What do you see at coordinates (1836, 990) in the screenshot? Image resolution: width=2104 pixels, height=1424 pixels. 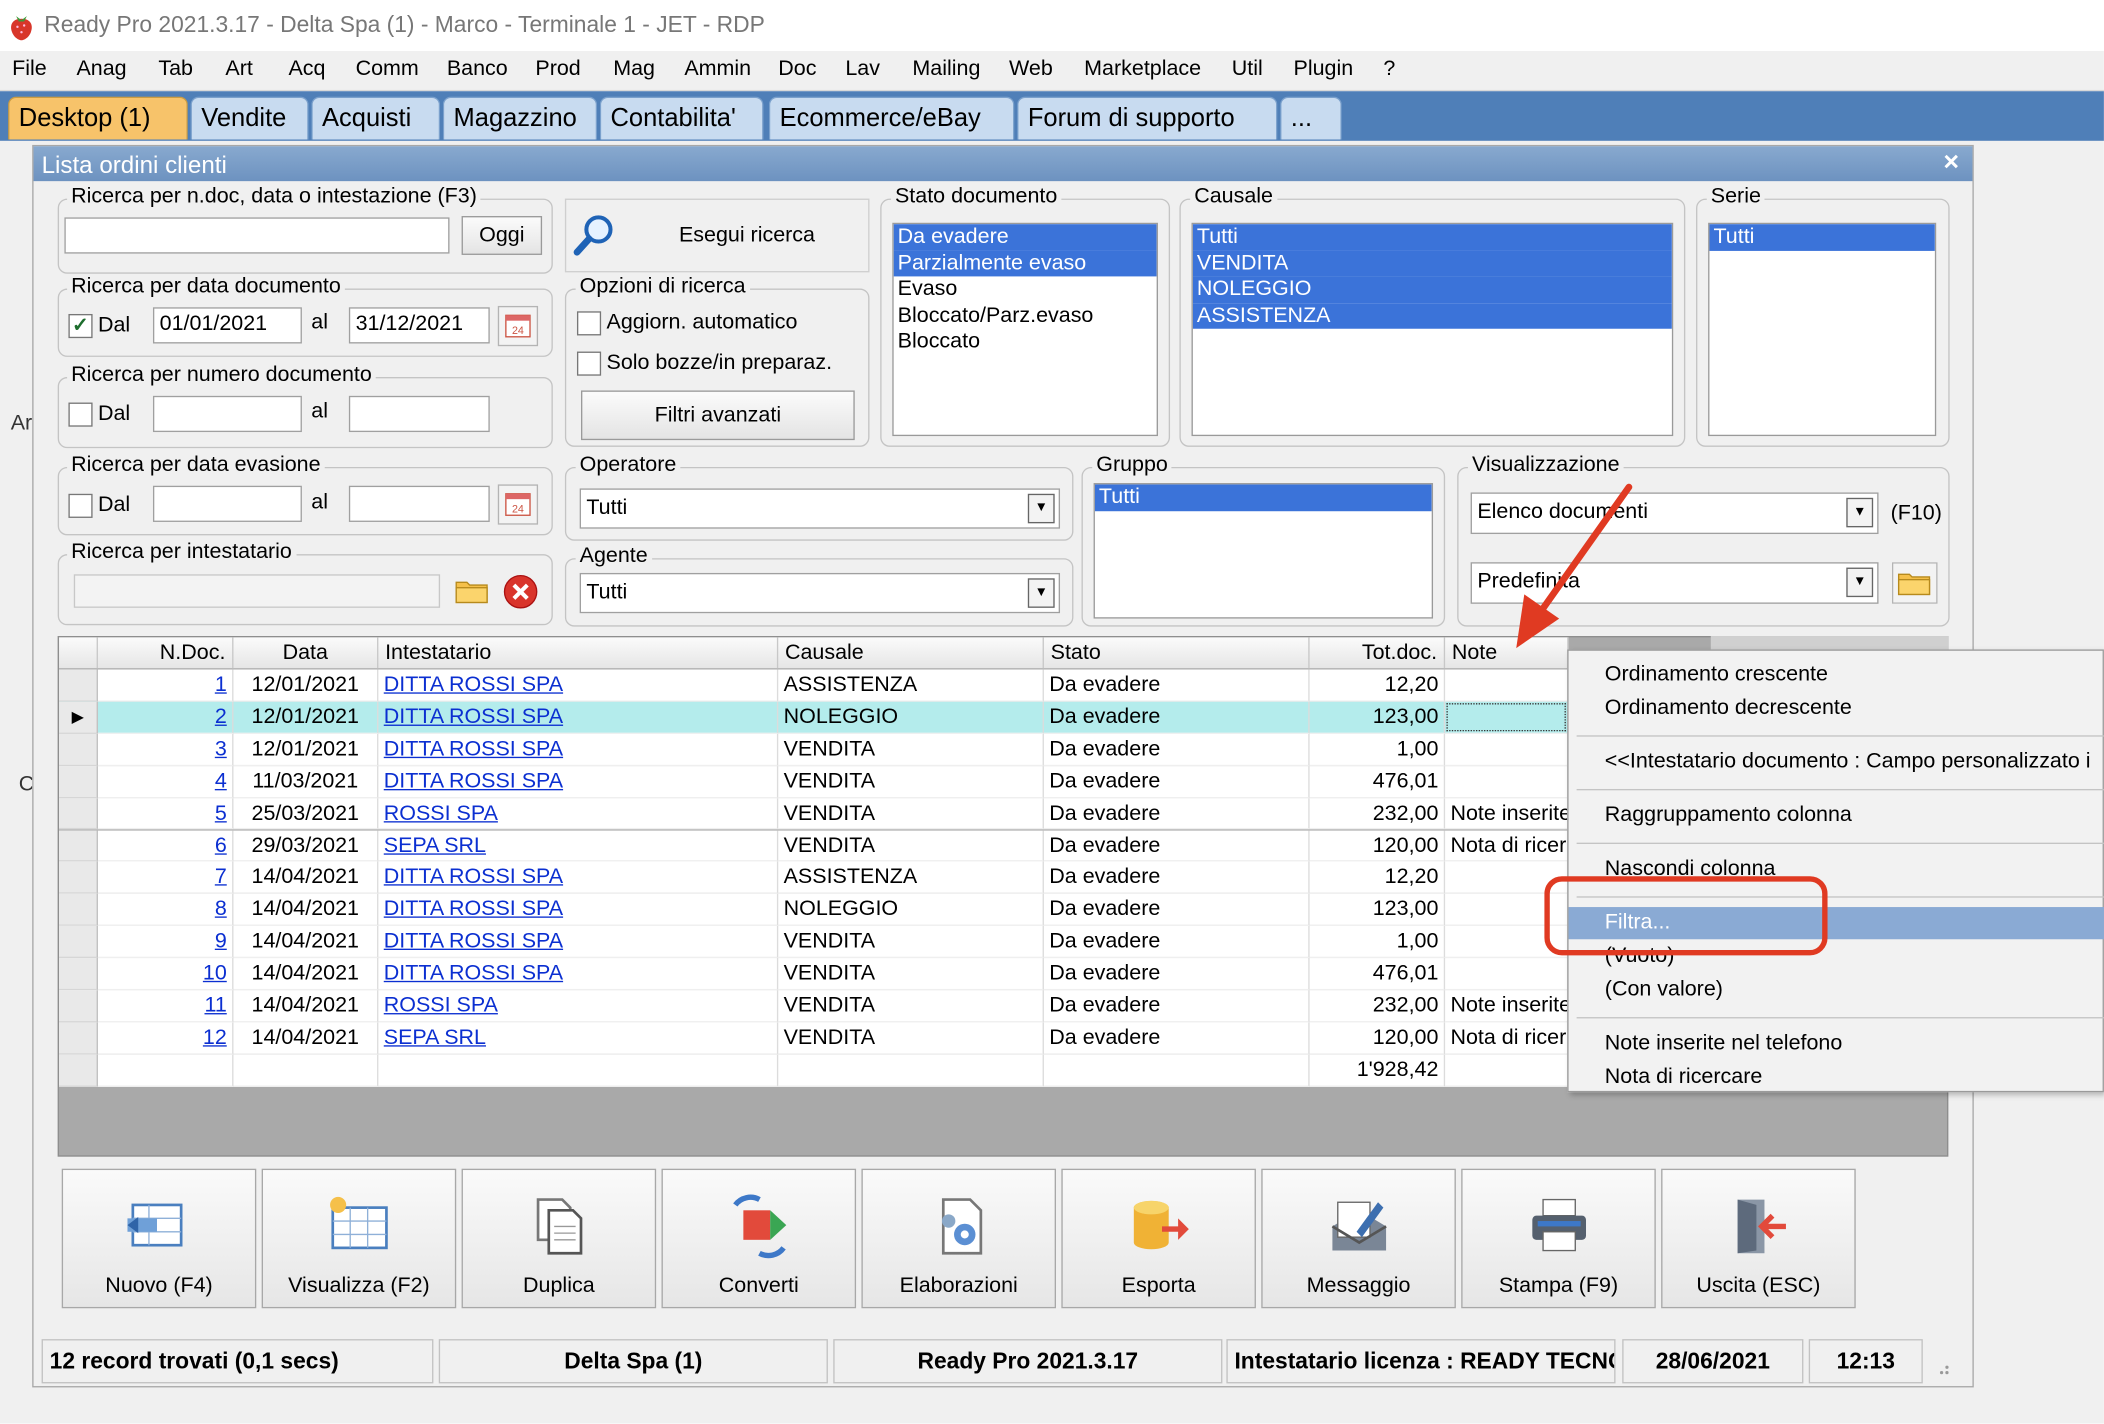 I see `context-menu-item: (Con valore)` at bounding box center [1836, 990].